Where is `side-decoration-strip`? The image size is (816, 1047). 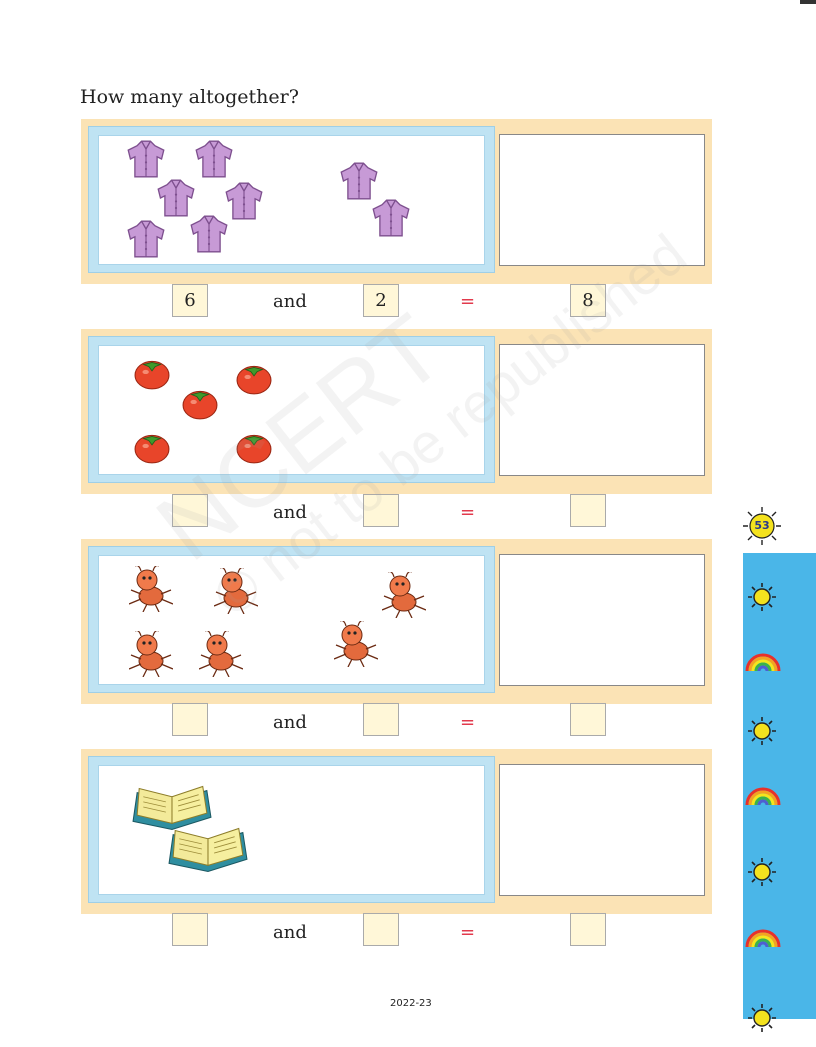
side-decoration-strip is located at coordinates (779, 793).